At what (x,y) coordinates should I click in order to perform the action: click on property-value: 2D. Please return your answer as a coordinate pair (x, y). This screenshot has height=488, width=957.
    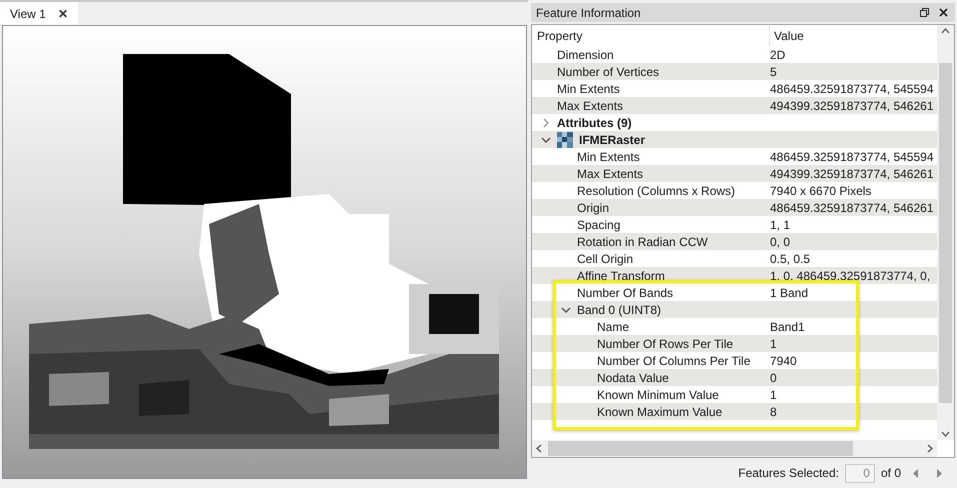
    Looking at the image, I should click on (778, 55).